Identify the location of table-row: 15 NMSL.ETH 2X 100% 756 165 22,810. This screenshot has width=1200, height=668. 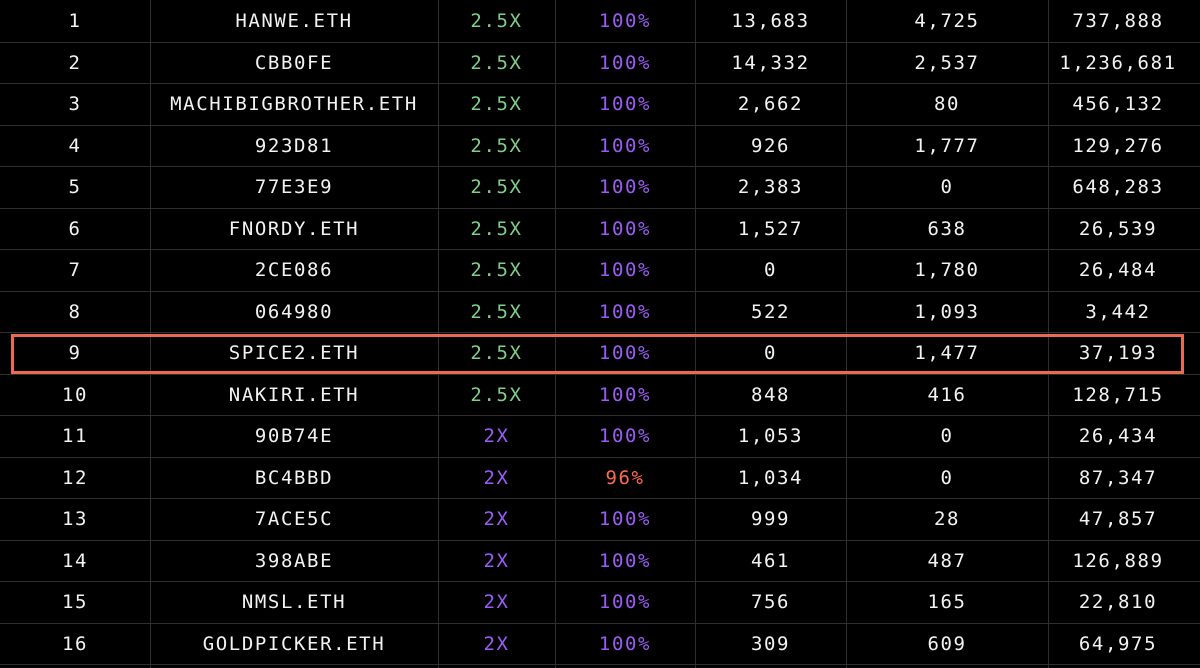
(600, 603).